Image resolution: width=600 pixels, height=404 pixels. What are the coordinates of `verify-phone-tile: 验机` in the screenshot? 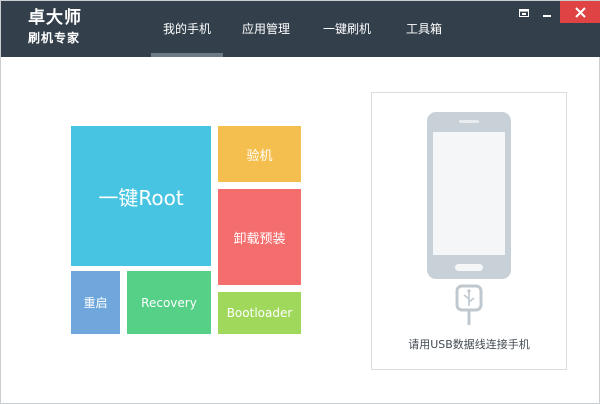 It's located at (259, 154).